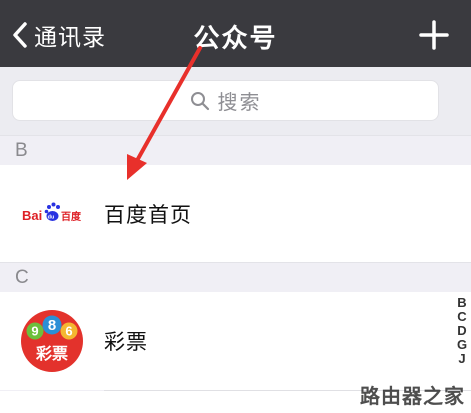  I want to click on svg-text: 百度, so click(71, 216).